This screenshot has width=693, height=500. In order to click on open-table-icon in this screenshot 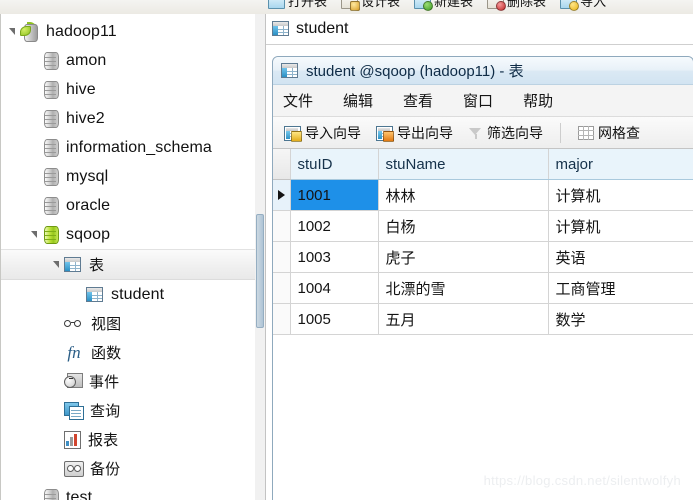, I will do `click(276, 4)`.